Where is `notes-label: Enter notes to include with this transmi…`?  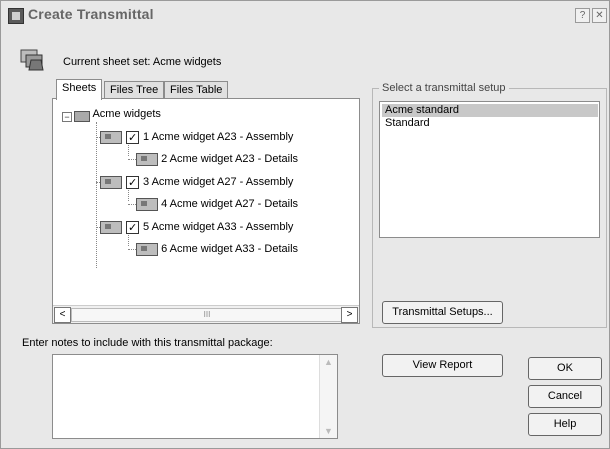
notes-label: Enter notes to include with this transmi… is located at coordinates (147, 343).